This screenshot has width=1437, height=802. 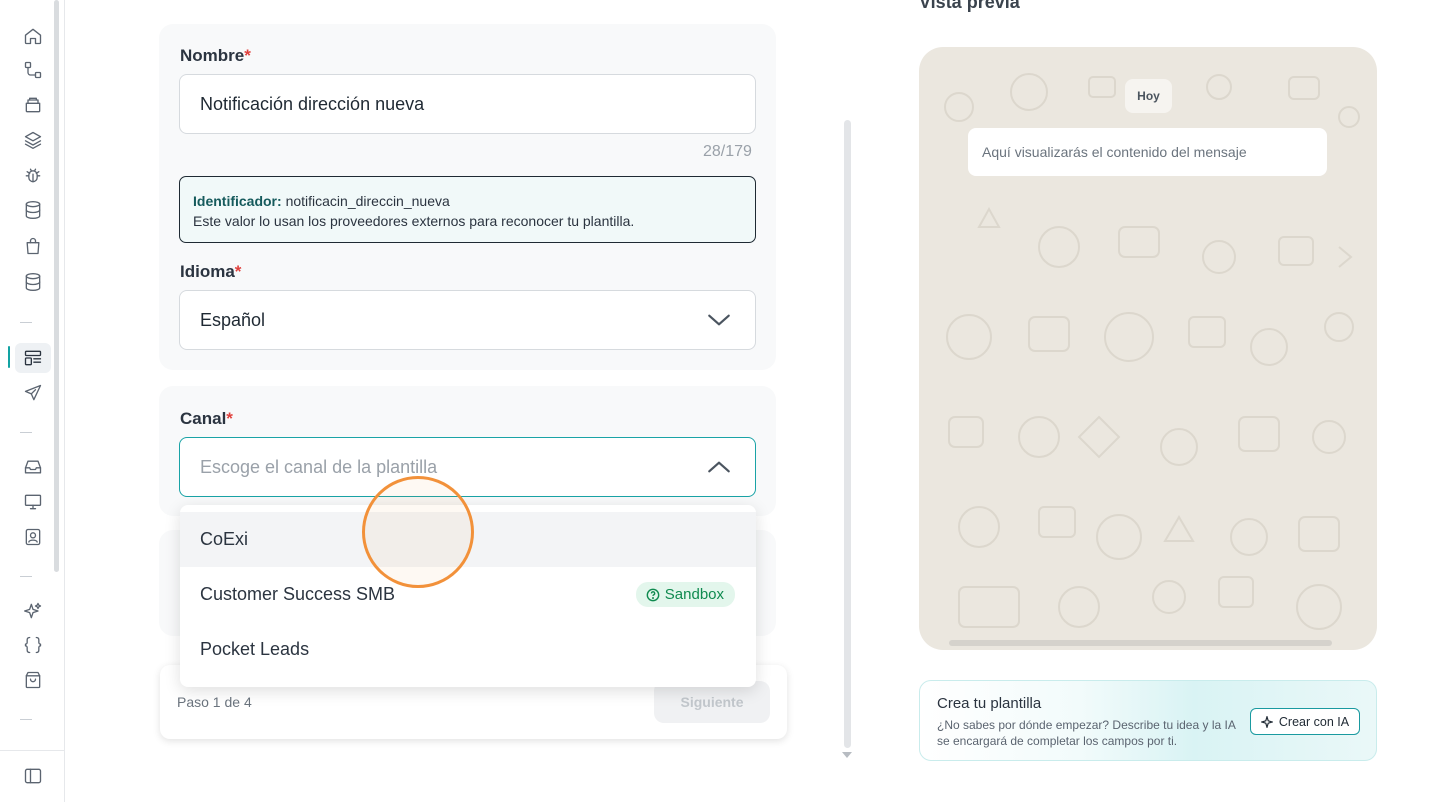 I want to click on send-icon, so click(x=33, y=393).